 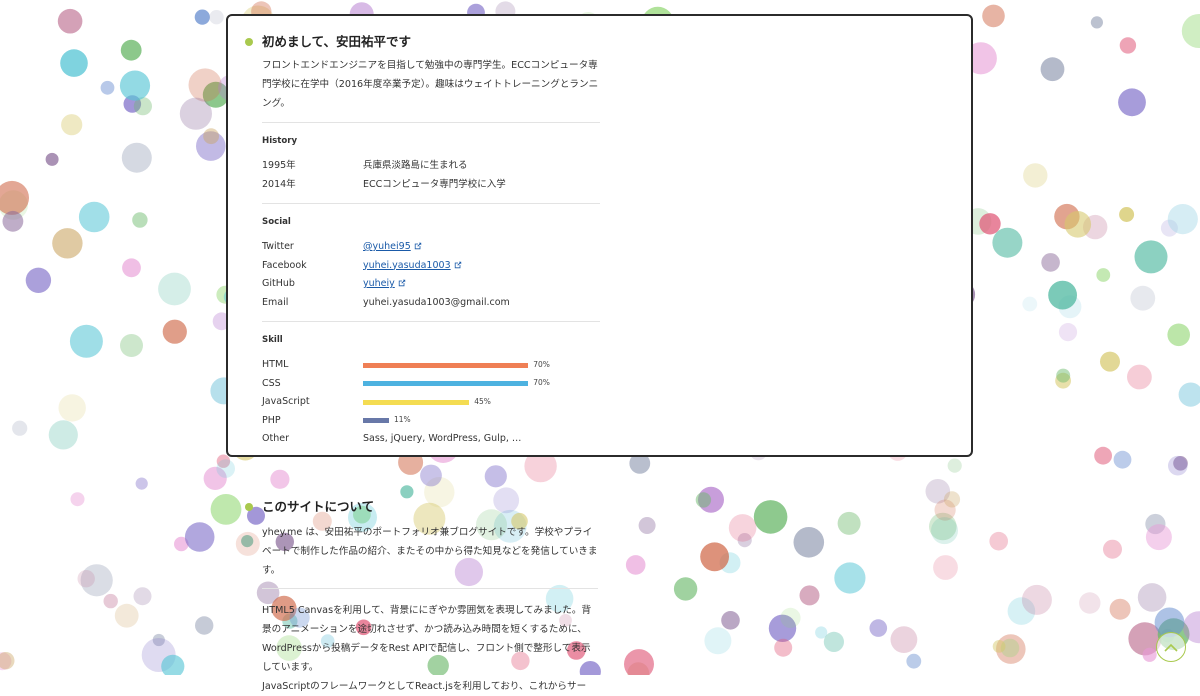 I want to click on history-item: 2014年 ECCコンピュータ専門学校に入学, so click(x=431, y=185).